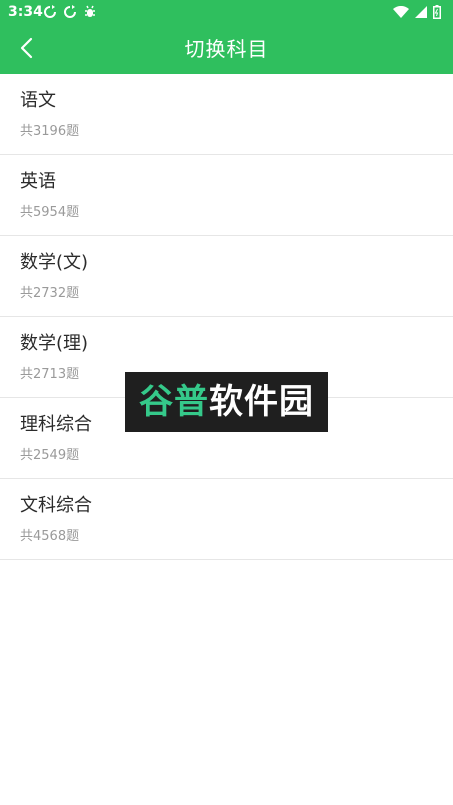 This screenshot has height=805, width=453. Describe the element at coordinates (90, 11) in the screenshot. I see `bug-icon` at that location.